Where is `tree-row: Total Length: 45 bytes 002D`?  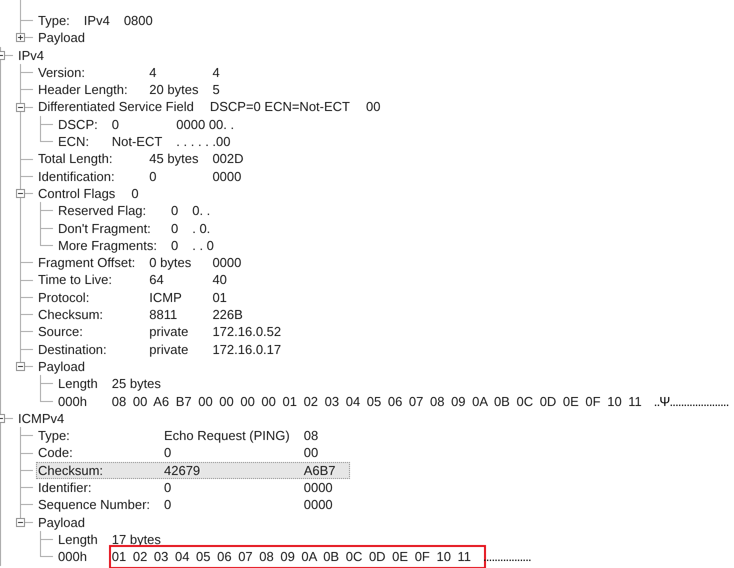
tree-row: Total Length: 45 bytes 002D is located at coordinates (166, 159).